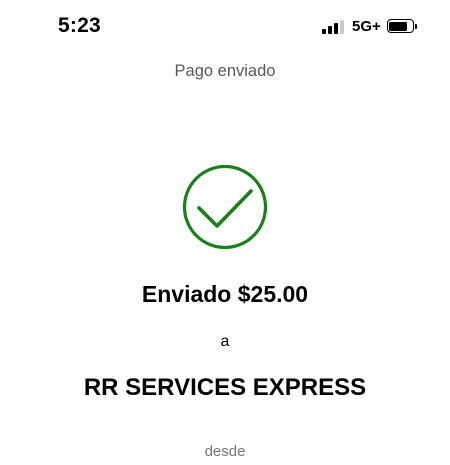 This screenshot has width=450, height=465. What do you see at coordinates (225, 341) in the screenshot?
I see `to-label: a` at bounding box center [225, 341].